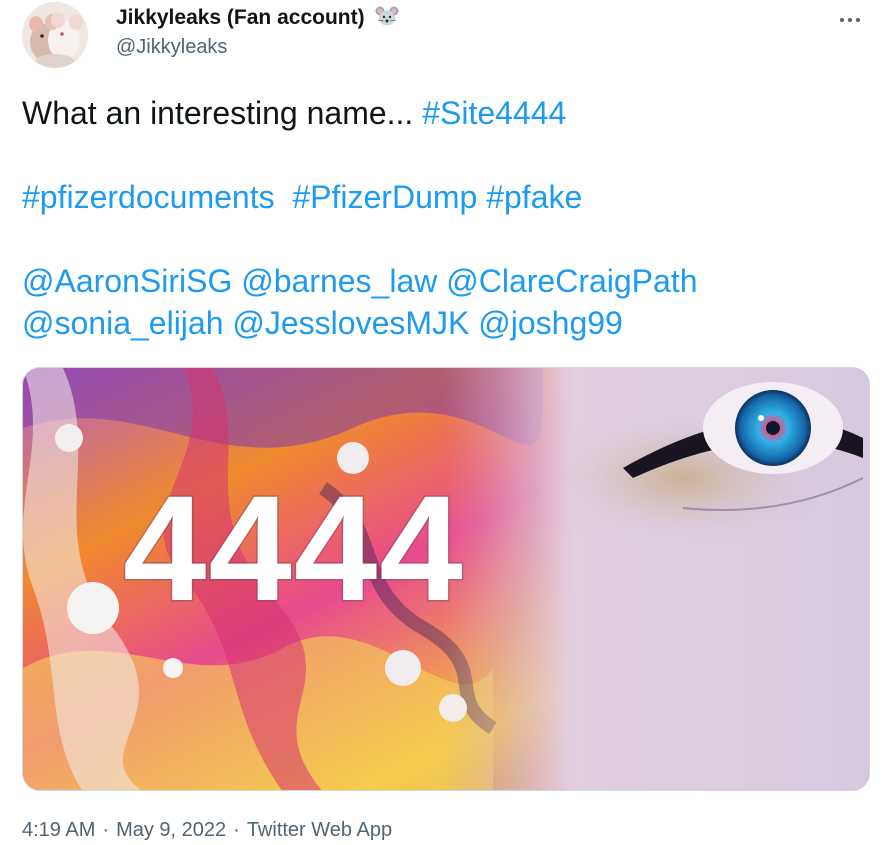 Image resolution: width=892 pixels, height=845 pixels. What do you see at coordinates (384, 197) in the screenshot?
I see `hashtag-link: #PfizerDump` at bounding box center [384, 197].